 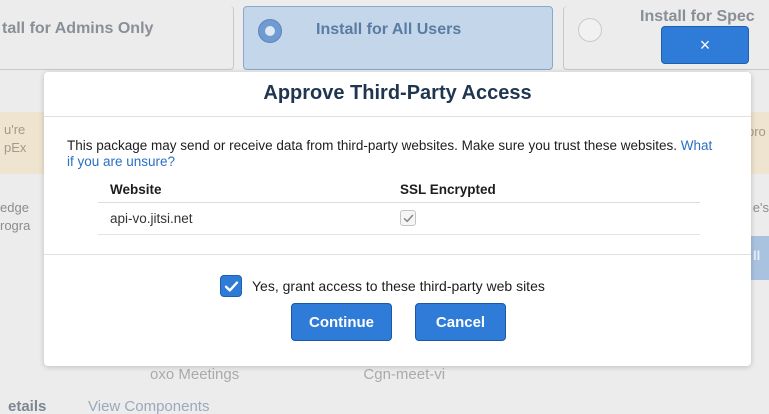 I want to click on table-row: api-vo.jitsi.net, so click(x=399, y=218).